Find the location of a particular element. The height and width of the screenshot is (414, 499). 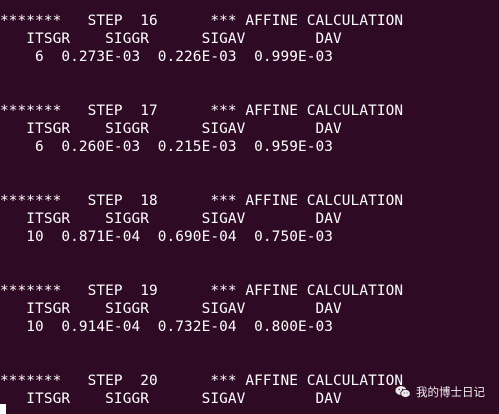

step-16-header: ******* STEP 16 *** AFFINE CALCULATION is located at coordinates (202, 21).